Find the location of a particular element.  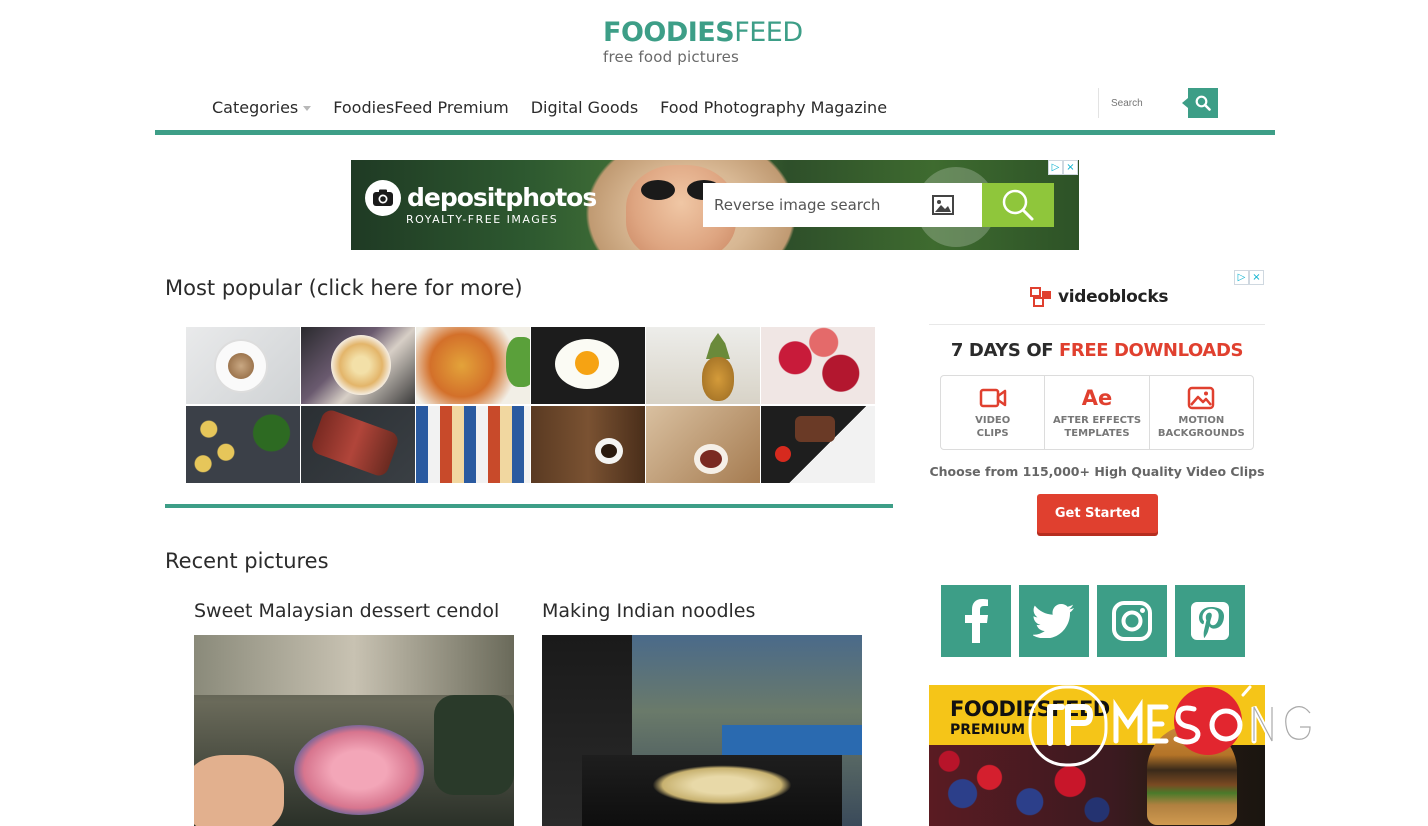

logo-tagline: free food pictures is located at coordinates (671, 57).